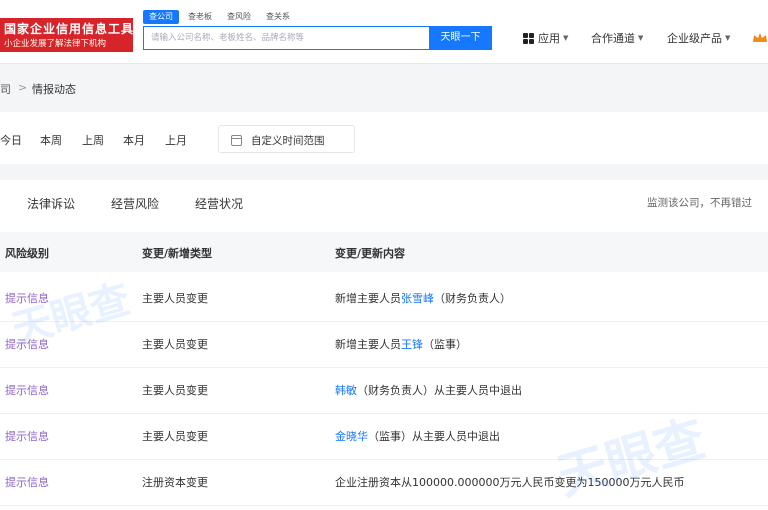 This screenshot has height=510, width=768. I want to click on filter-today: 今日, so click(11, 140).